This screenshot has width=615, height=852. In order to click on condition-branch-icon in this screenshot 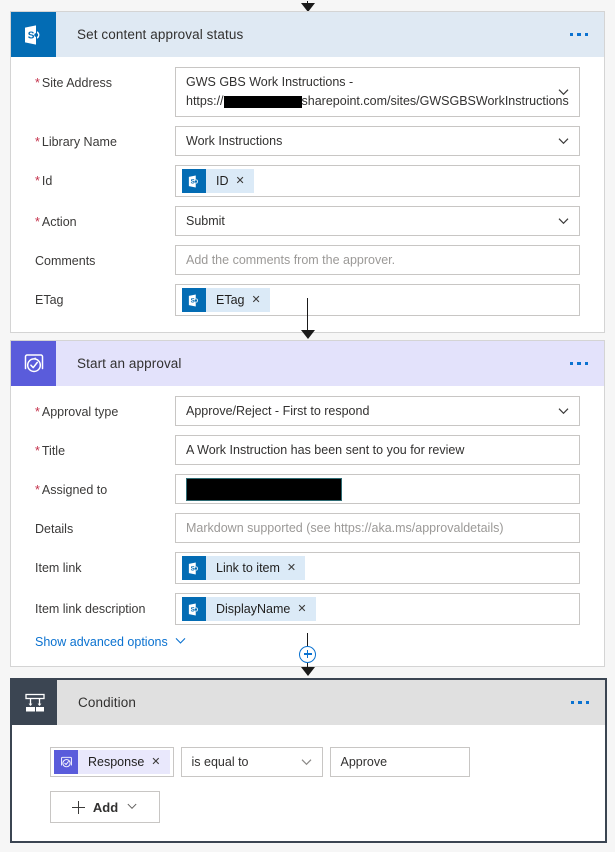, I will do `click(34, 702)`.